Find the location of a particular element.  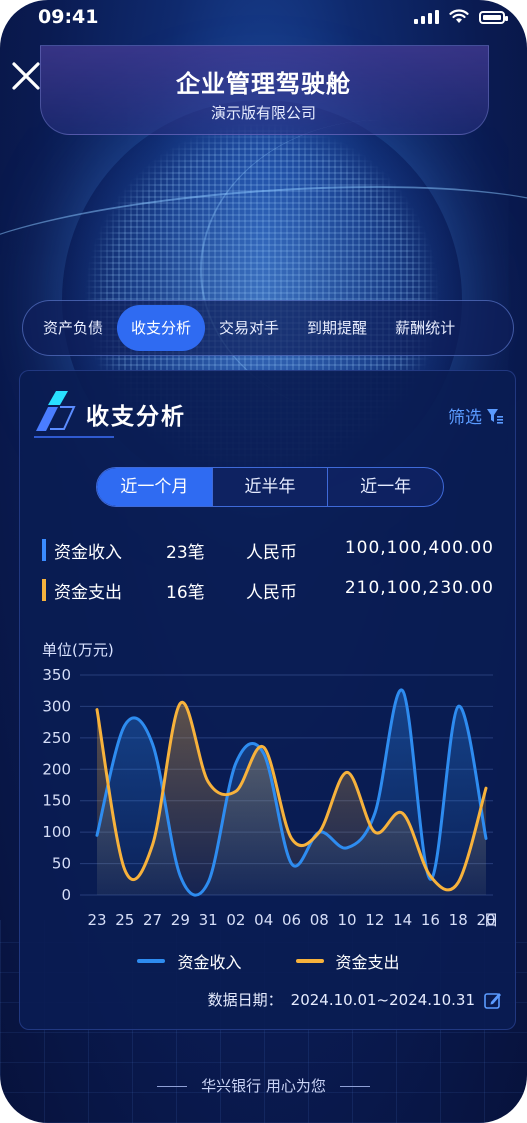

expense-summary: 资金支出 16笔 人民币 210,100,230.00 is located at coordinates (272, 590).